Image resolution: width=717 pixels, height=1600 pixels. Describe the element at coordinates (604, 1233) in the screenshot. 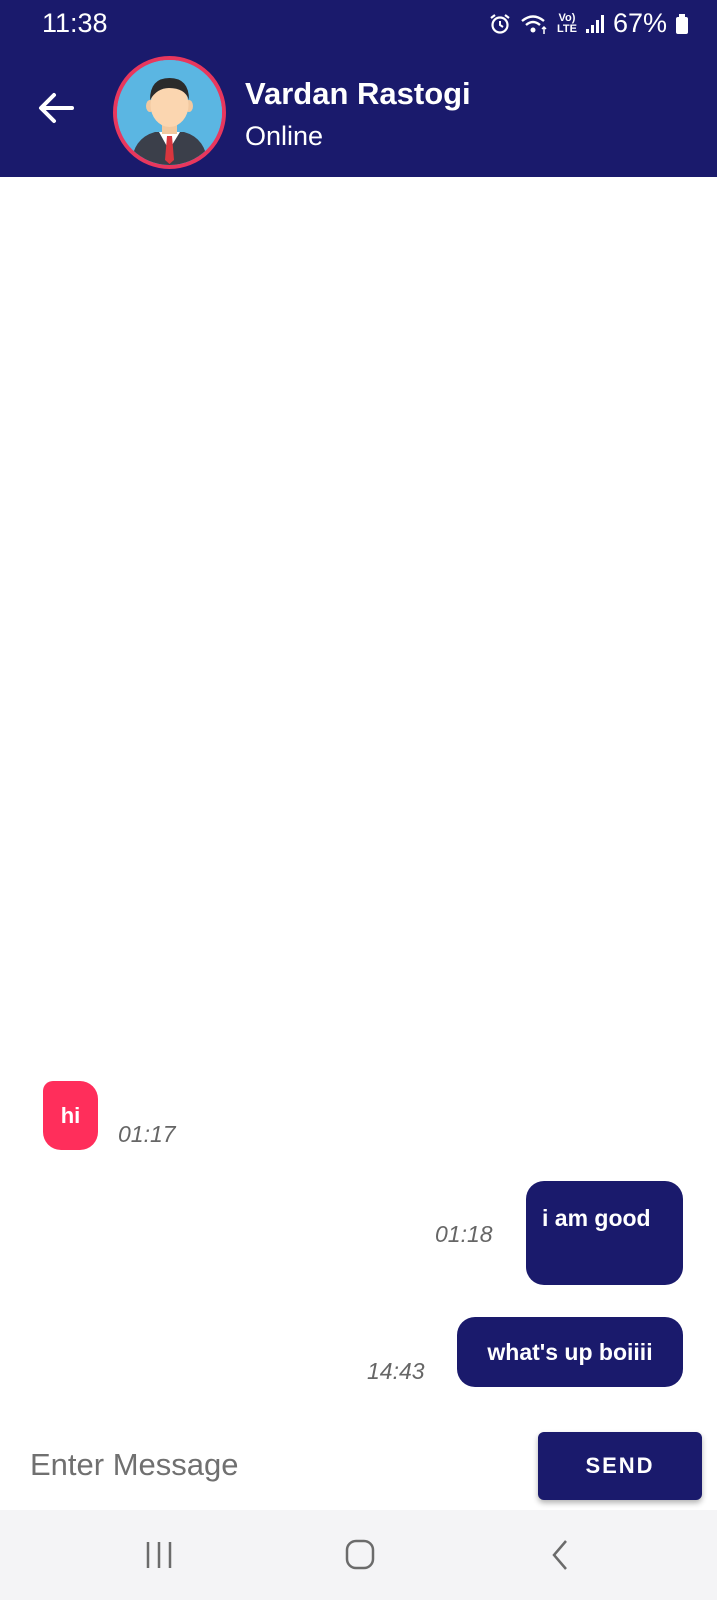

I see `outgoing-message-bubble: i am good` at that location.